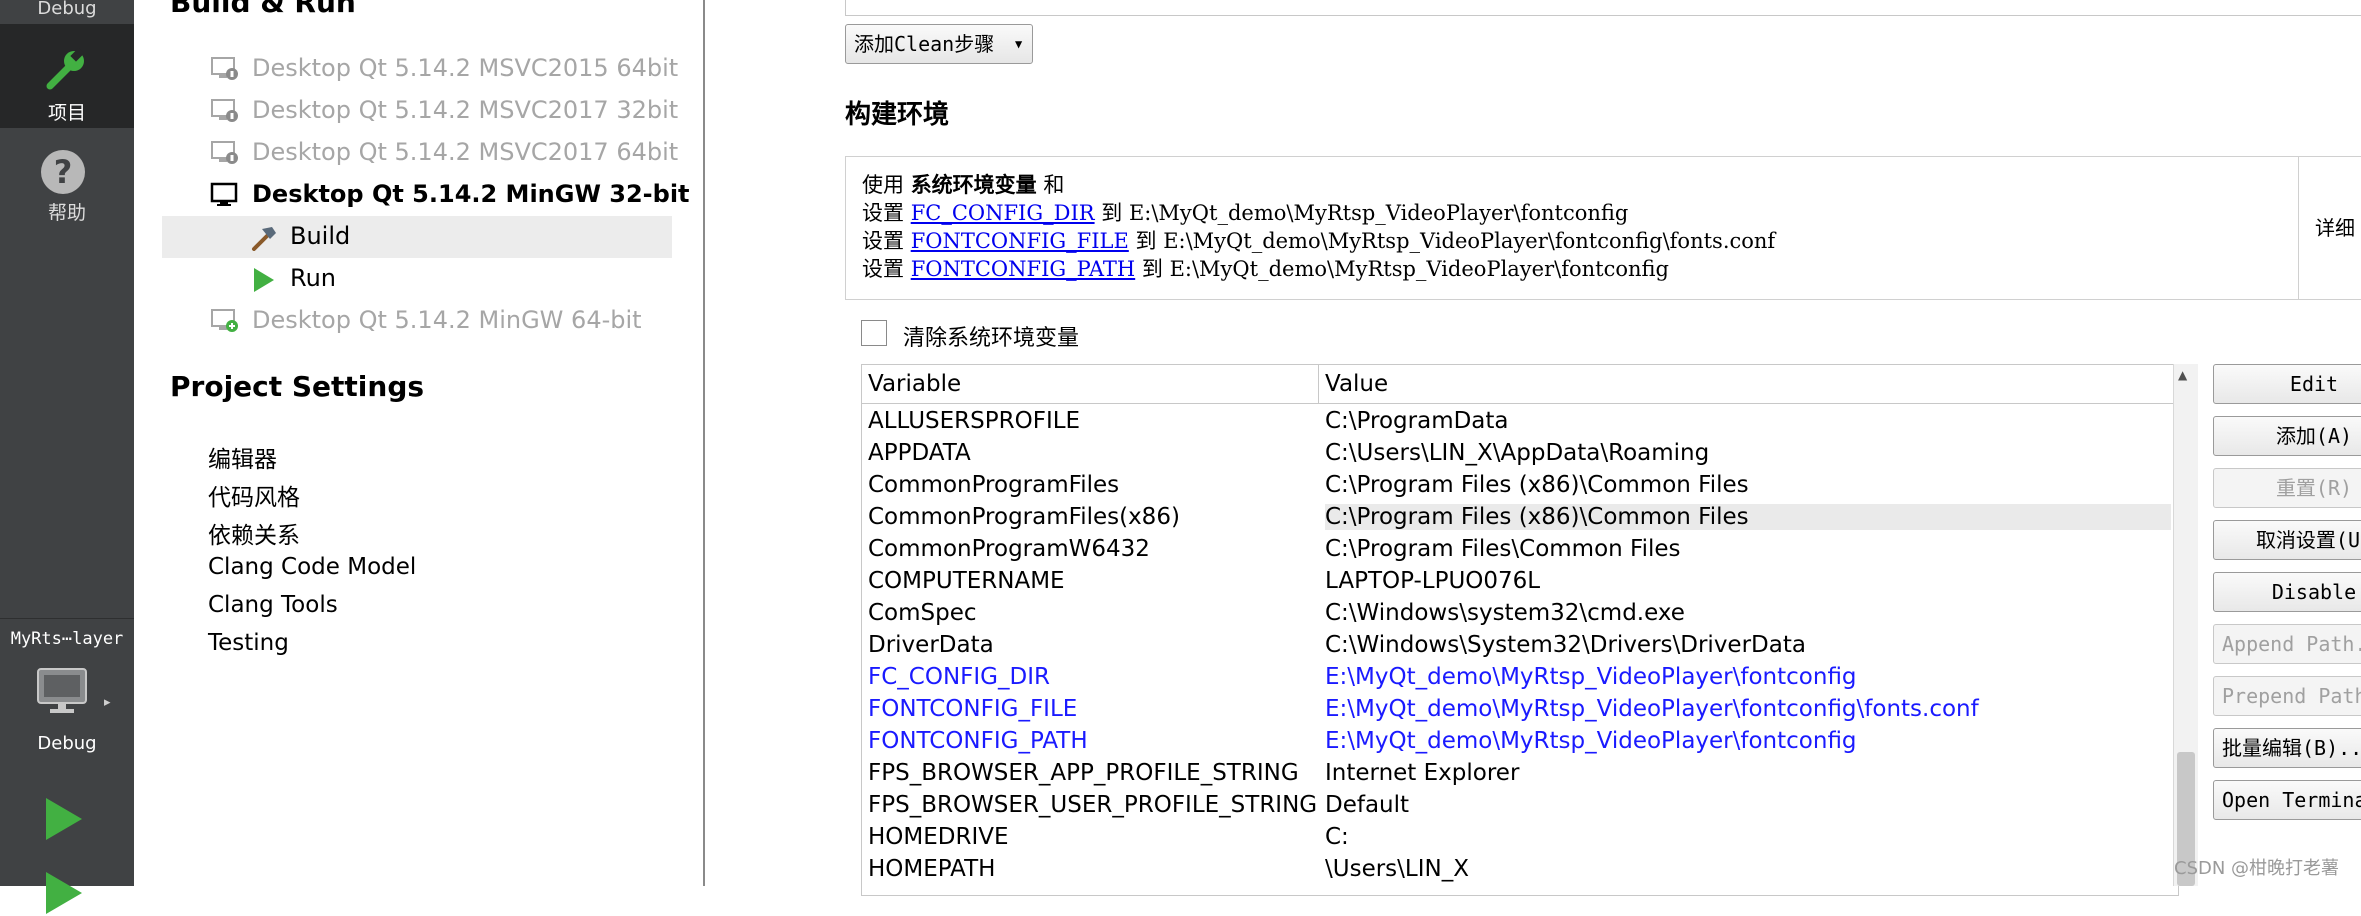  What do you see at coordinates (264, 239) in the screenshot?
I see `hammer-icon` at bounding box center [264, 239].